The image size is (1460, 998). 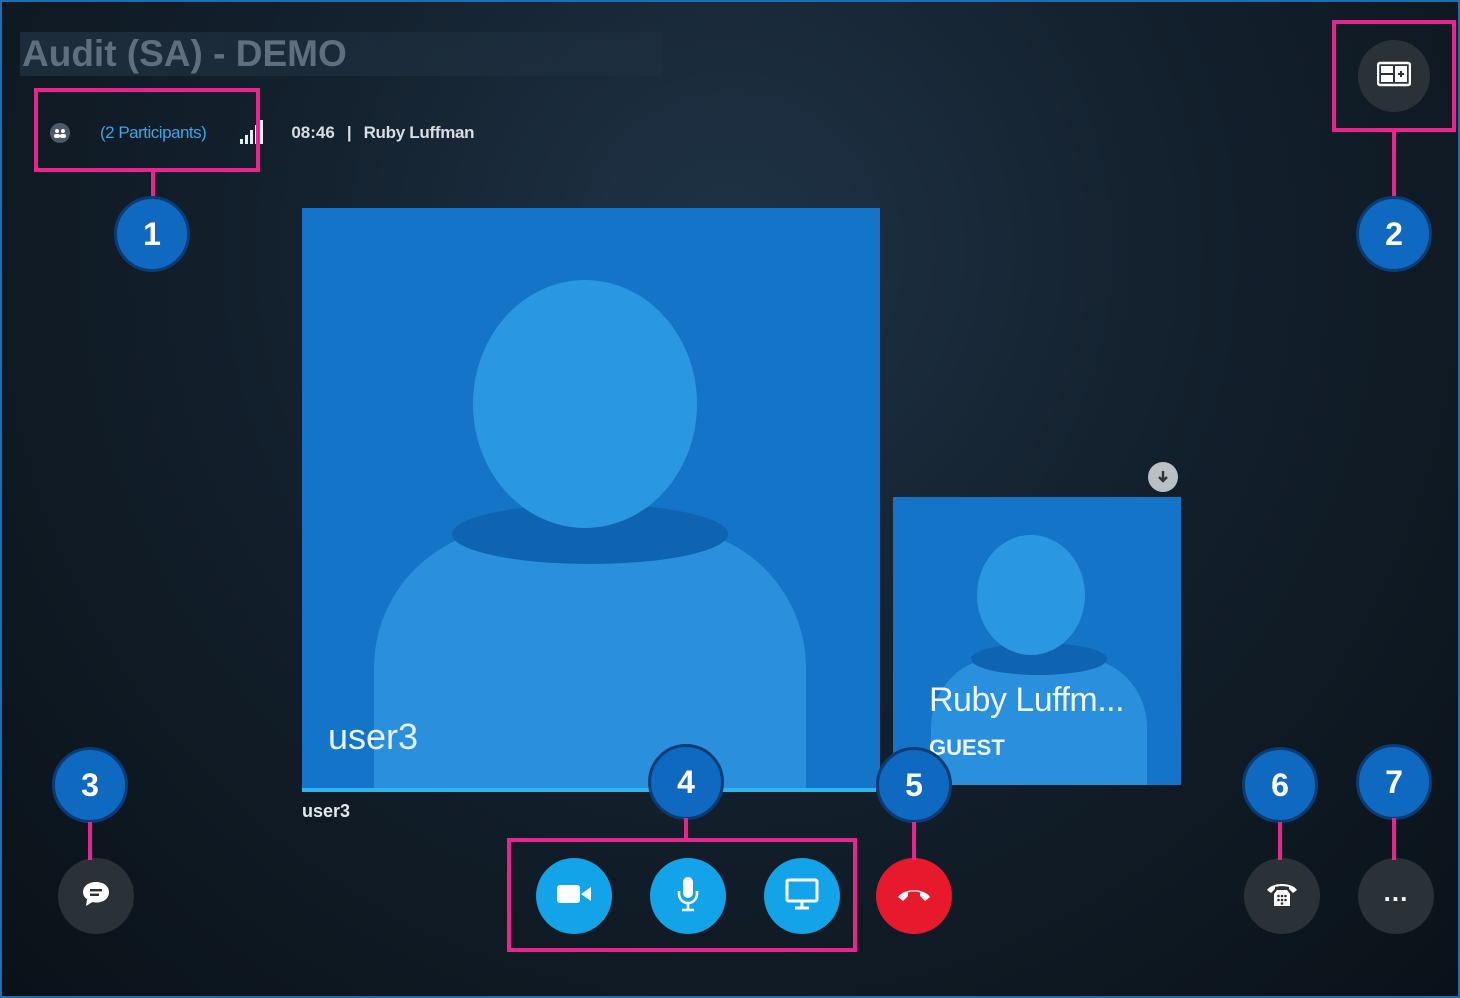 I want to click on hang-up-icon, so click(x=914, y=896).